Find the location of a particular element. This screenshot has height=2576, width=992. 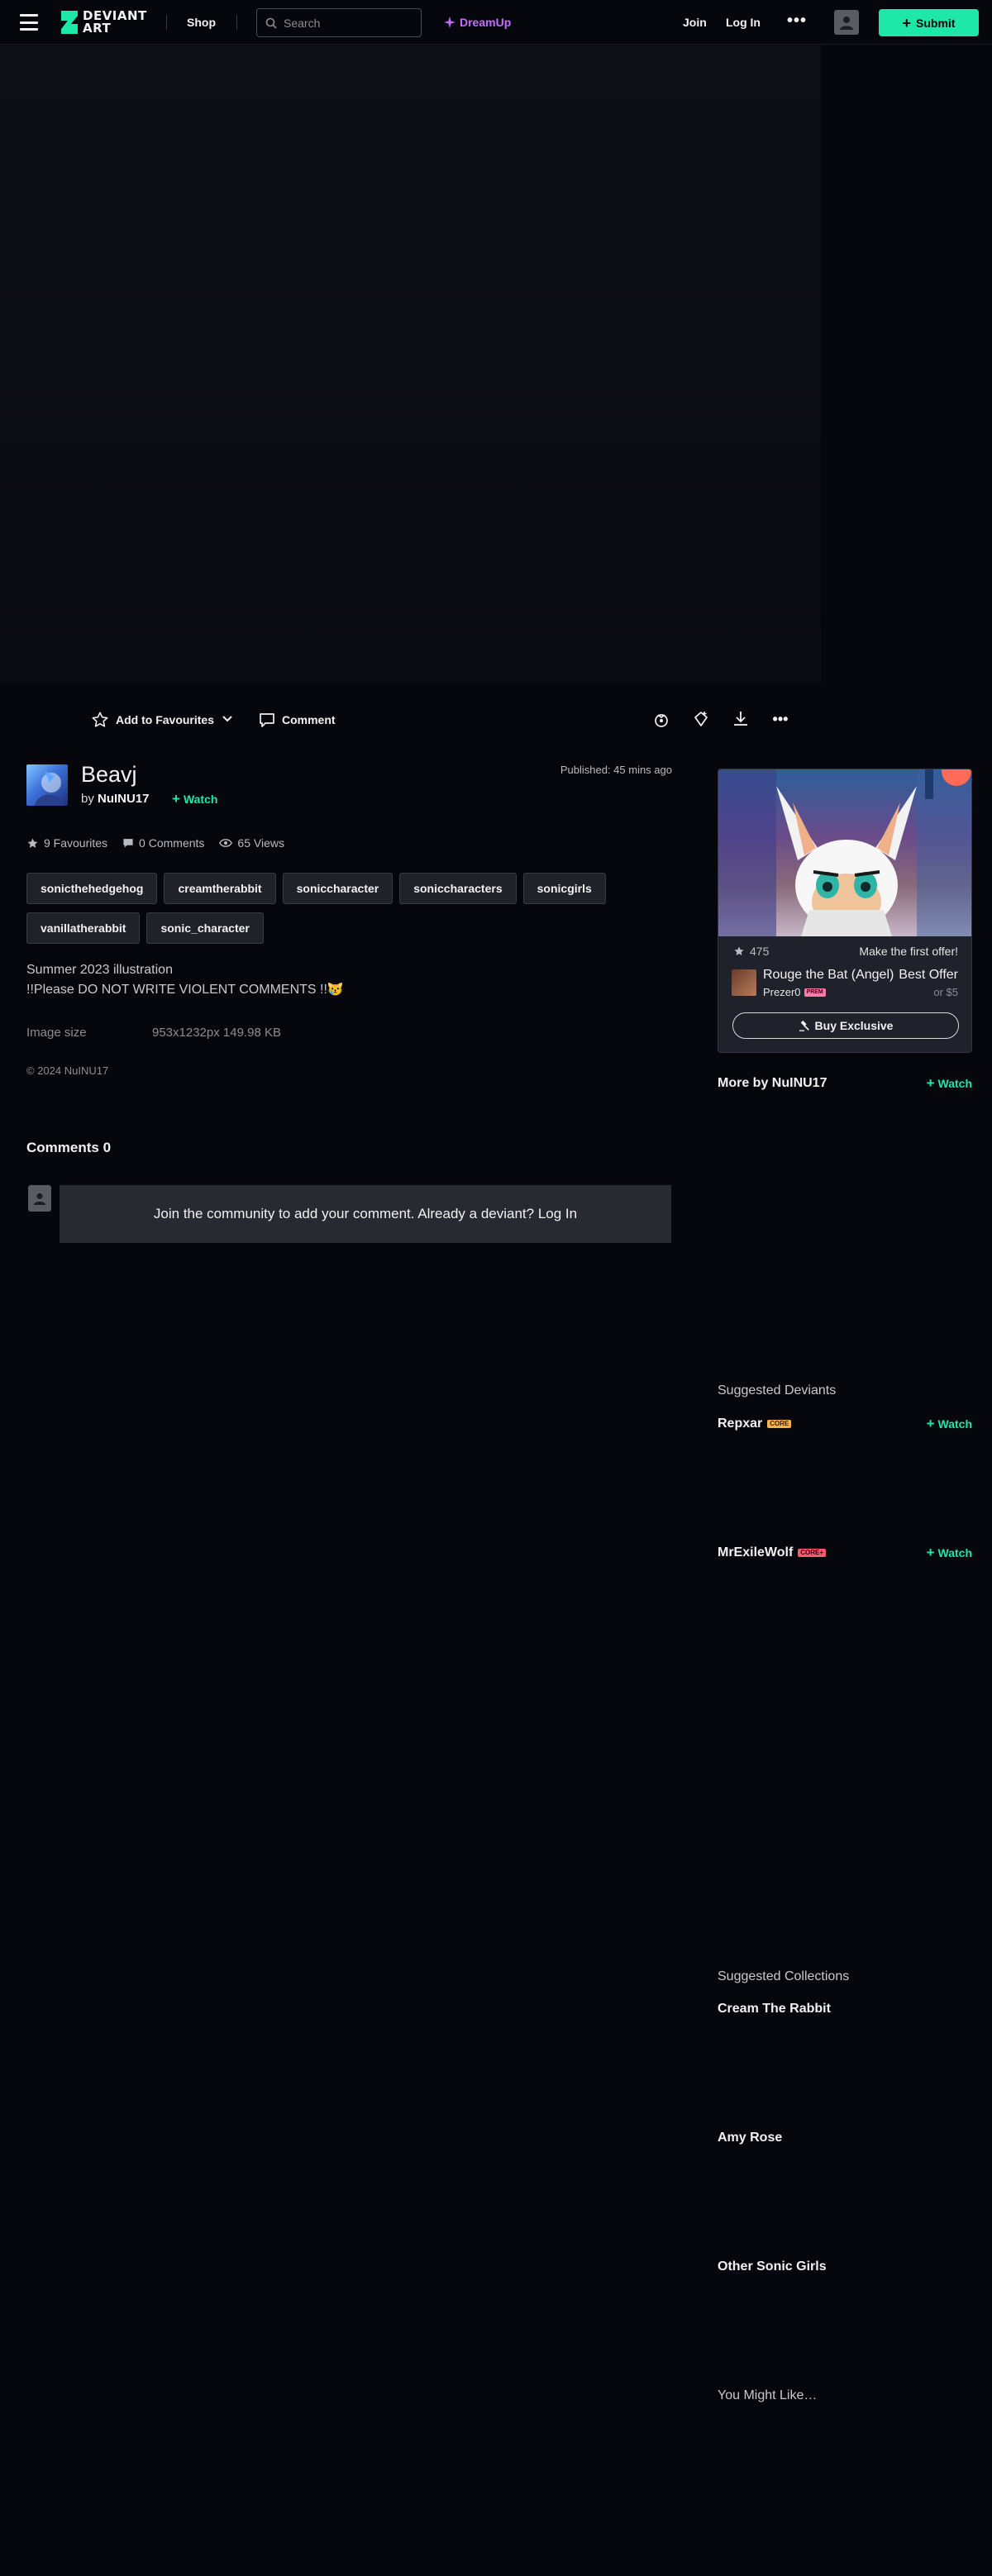

tag-chip: vanillatherabbit is located at coordinates (83, 928).